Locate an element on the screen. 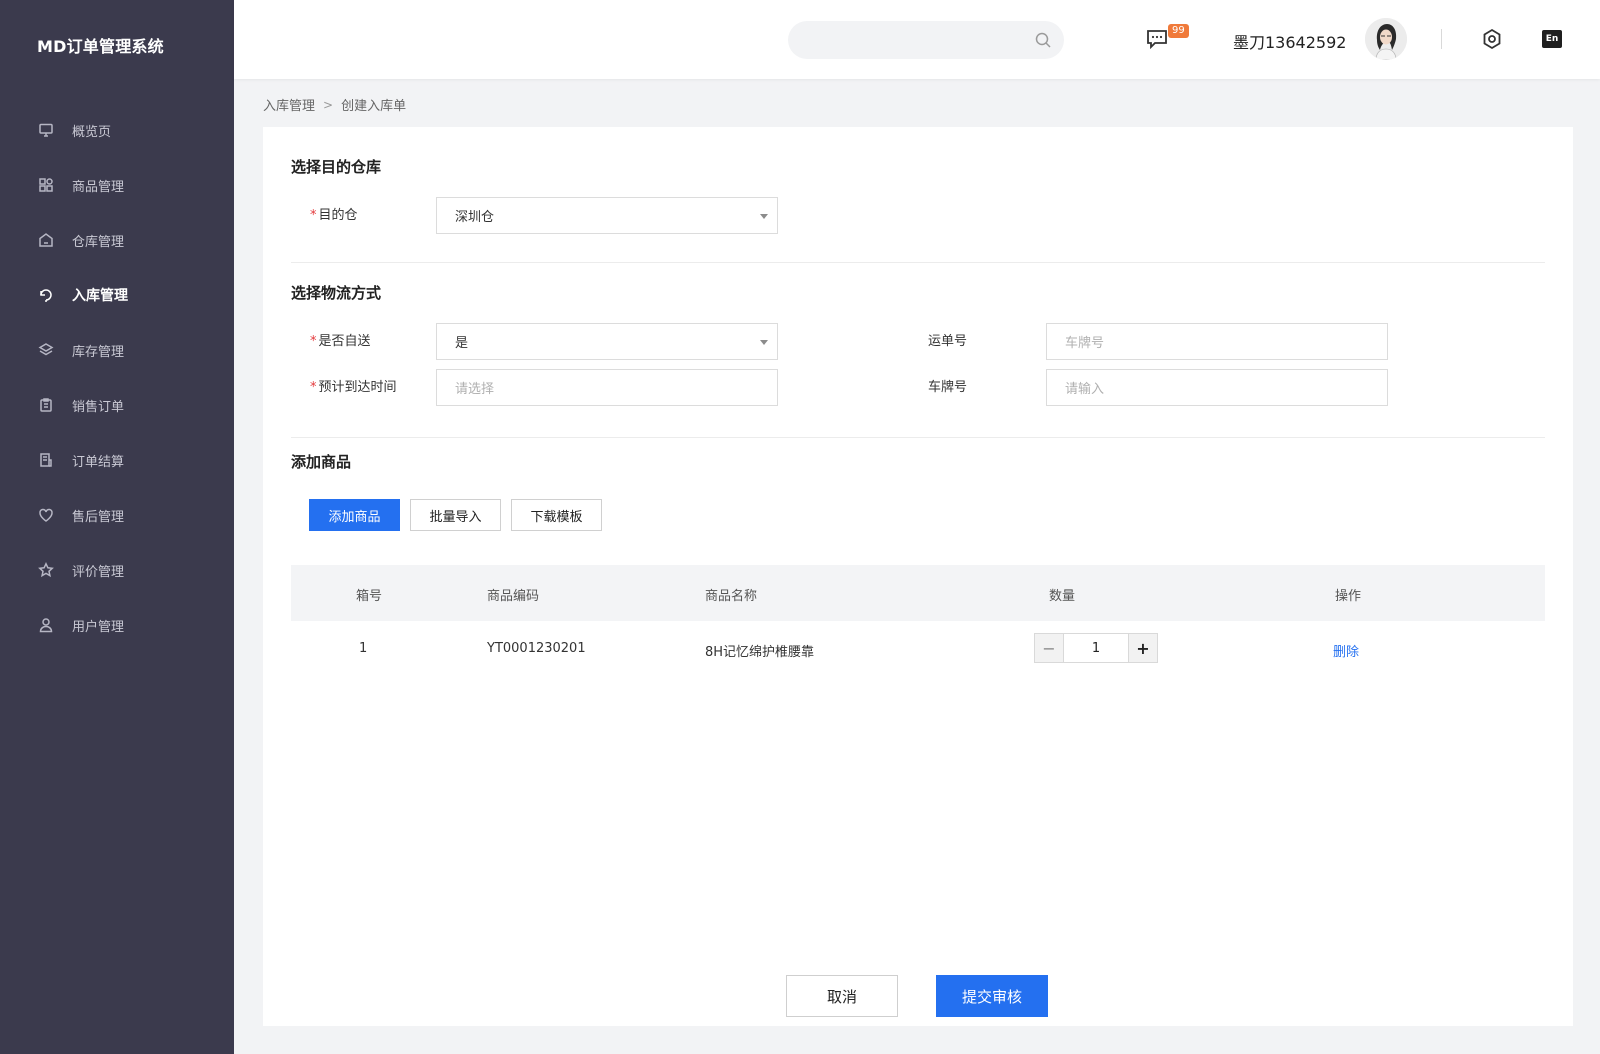  search-box is located at coordinates (926, 40).